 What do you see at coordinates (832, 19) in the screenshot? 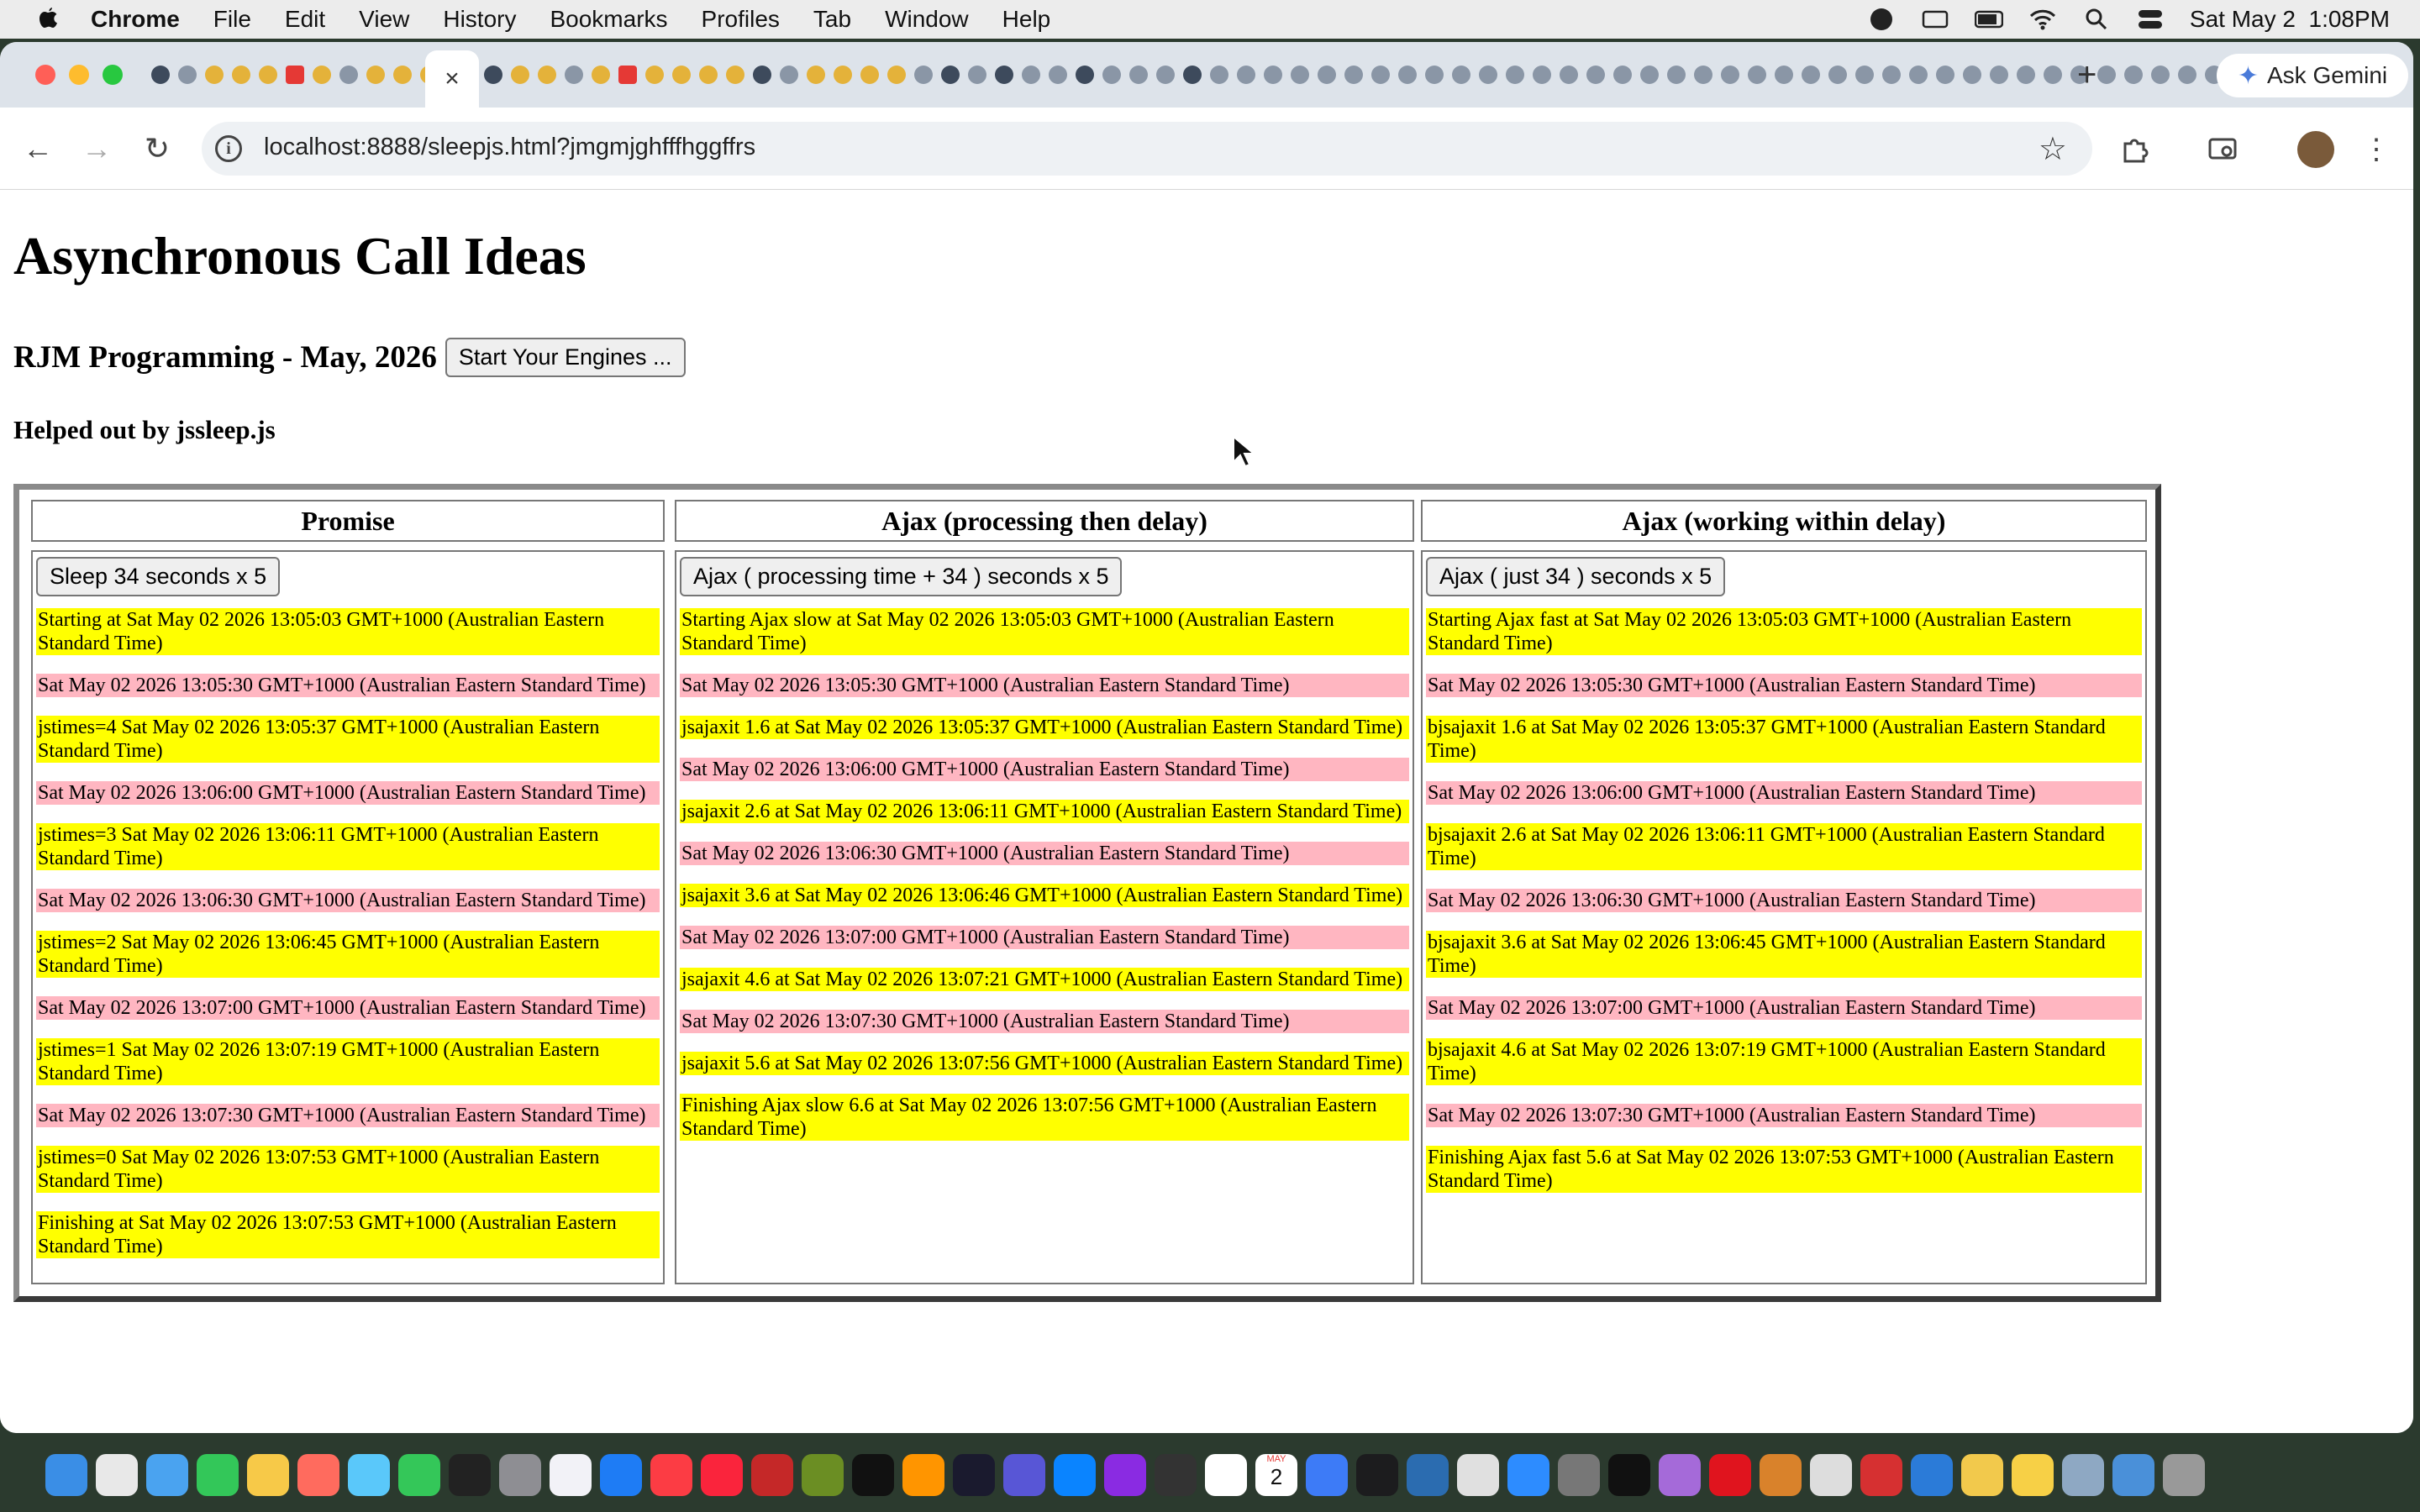
I see `menu-tab: Tab` at bounding box center [832, 19].